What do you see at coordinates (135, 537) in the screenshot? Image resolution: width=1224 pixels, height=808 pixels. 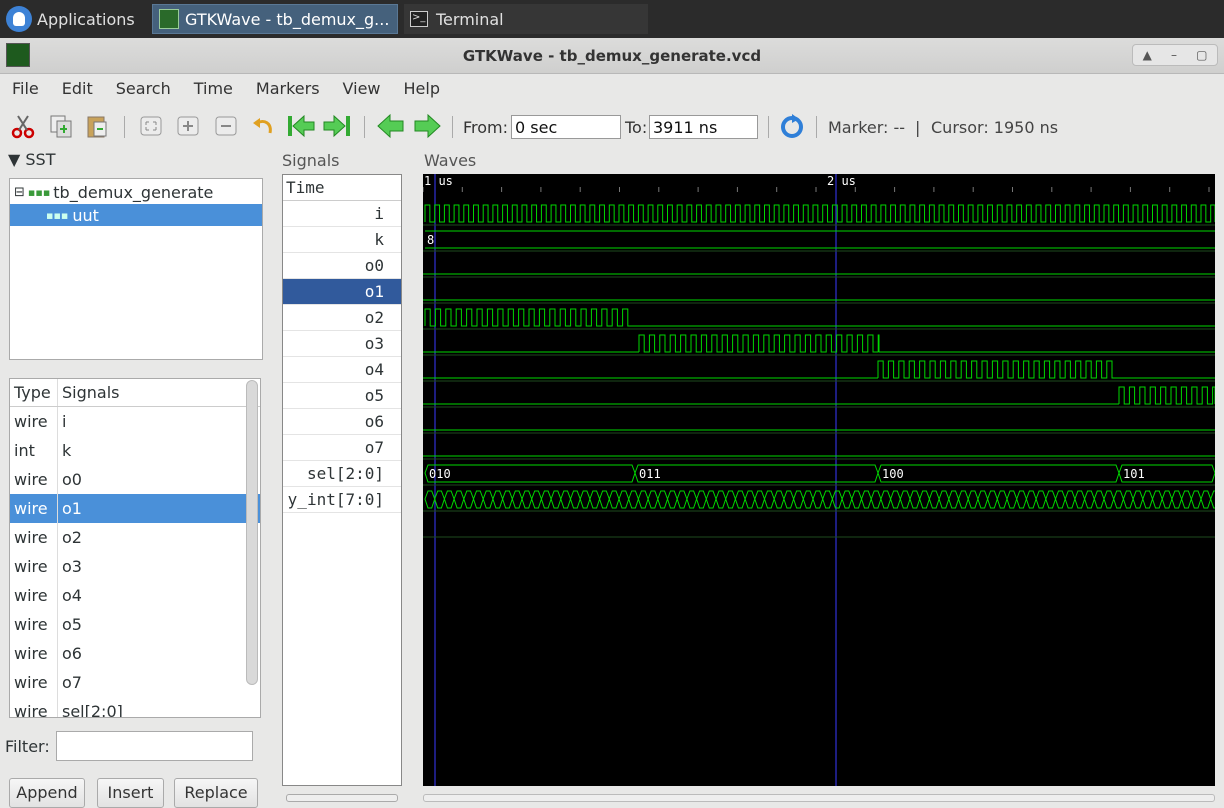 I see `signal-list-row: wire o2` at bounding box center [135, 537].